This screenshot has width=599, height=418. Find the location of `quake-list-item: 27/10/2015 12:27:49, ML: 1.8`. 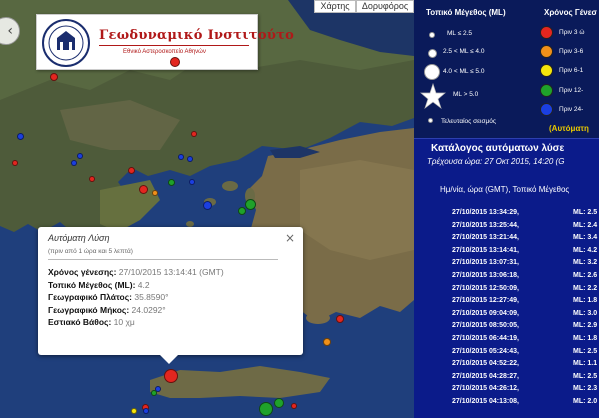

quake-list-item: 27/10/2015 12:27:49, ML: 1.8 is located at coordinates (524, 301).